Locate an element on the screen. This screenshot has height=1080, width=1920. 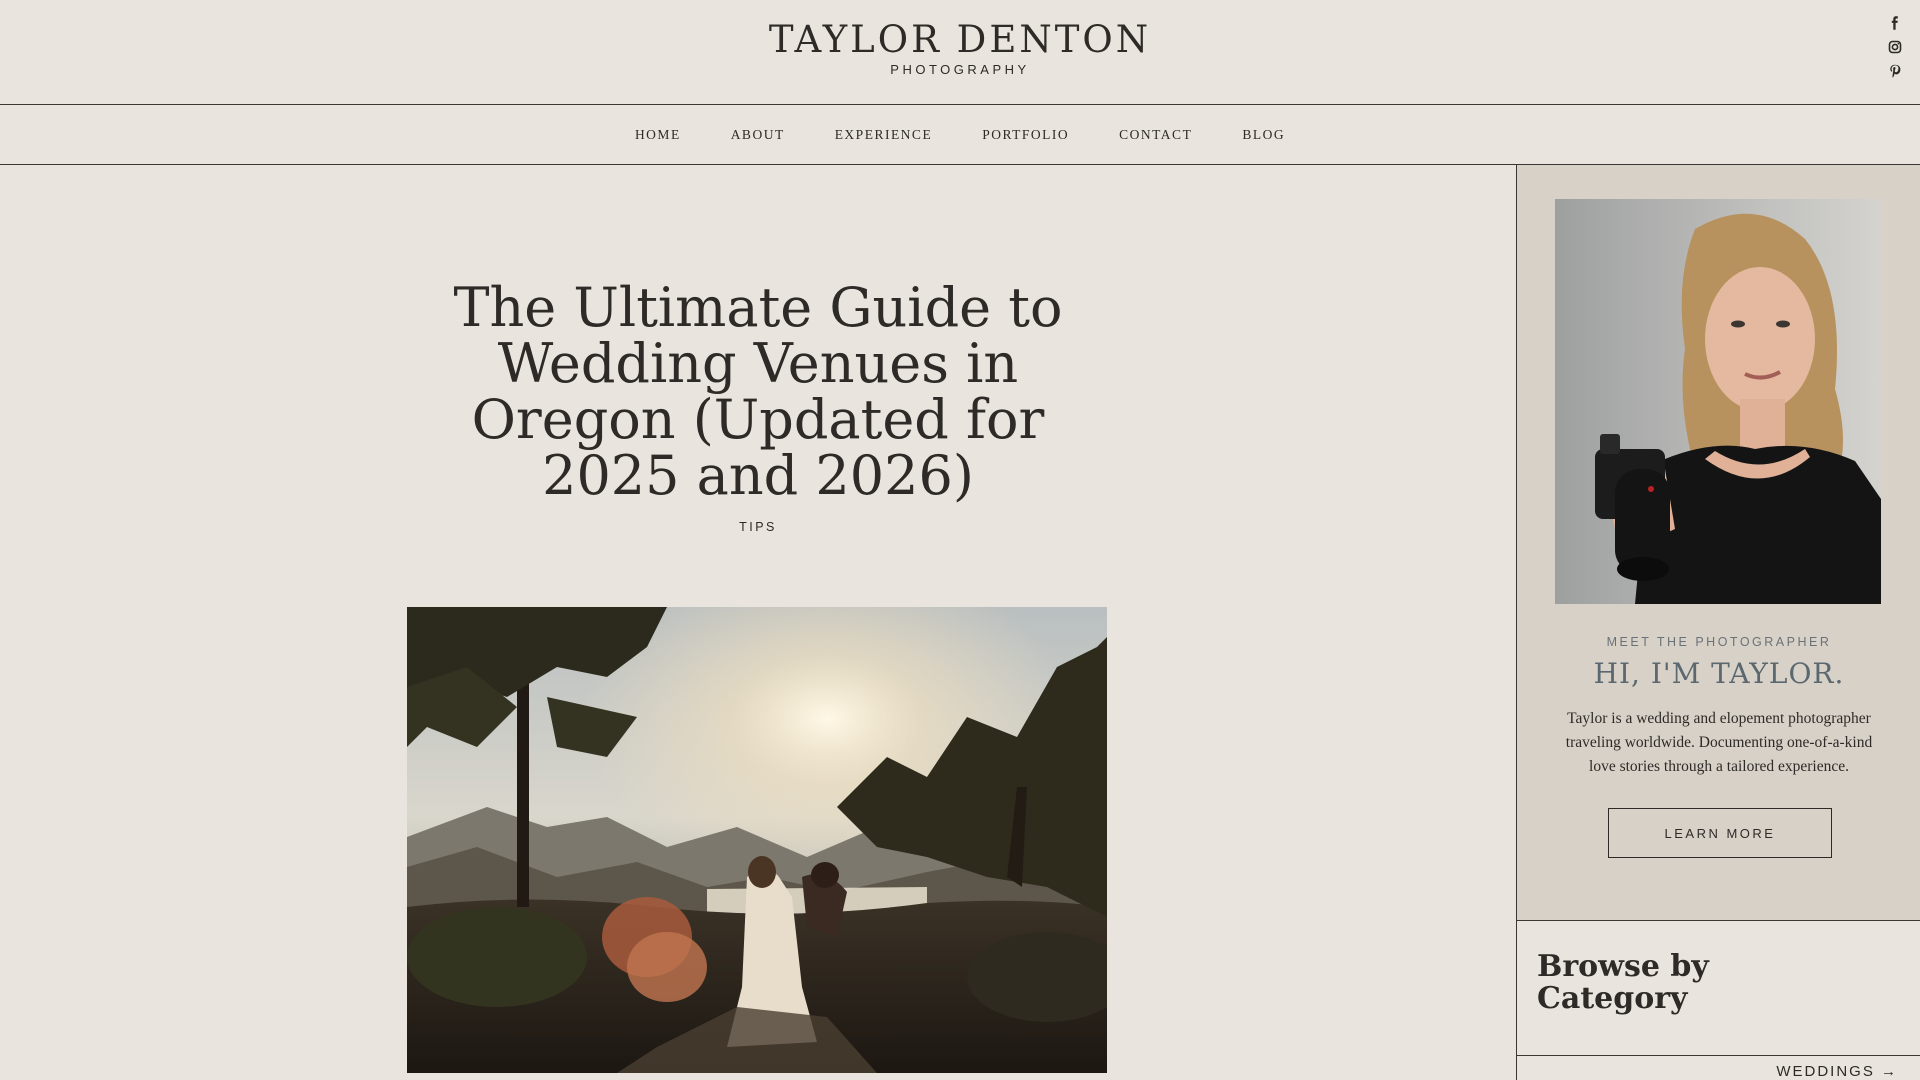
site-header: TAYLOR DENTON PHOTOGRAPHY is located at coordinates (960, 52).